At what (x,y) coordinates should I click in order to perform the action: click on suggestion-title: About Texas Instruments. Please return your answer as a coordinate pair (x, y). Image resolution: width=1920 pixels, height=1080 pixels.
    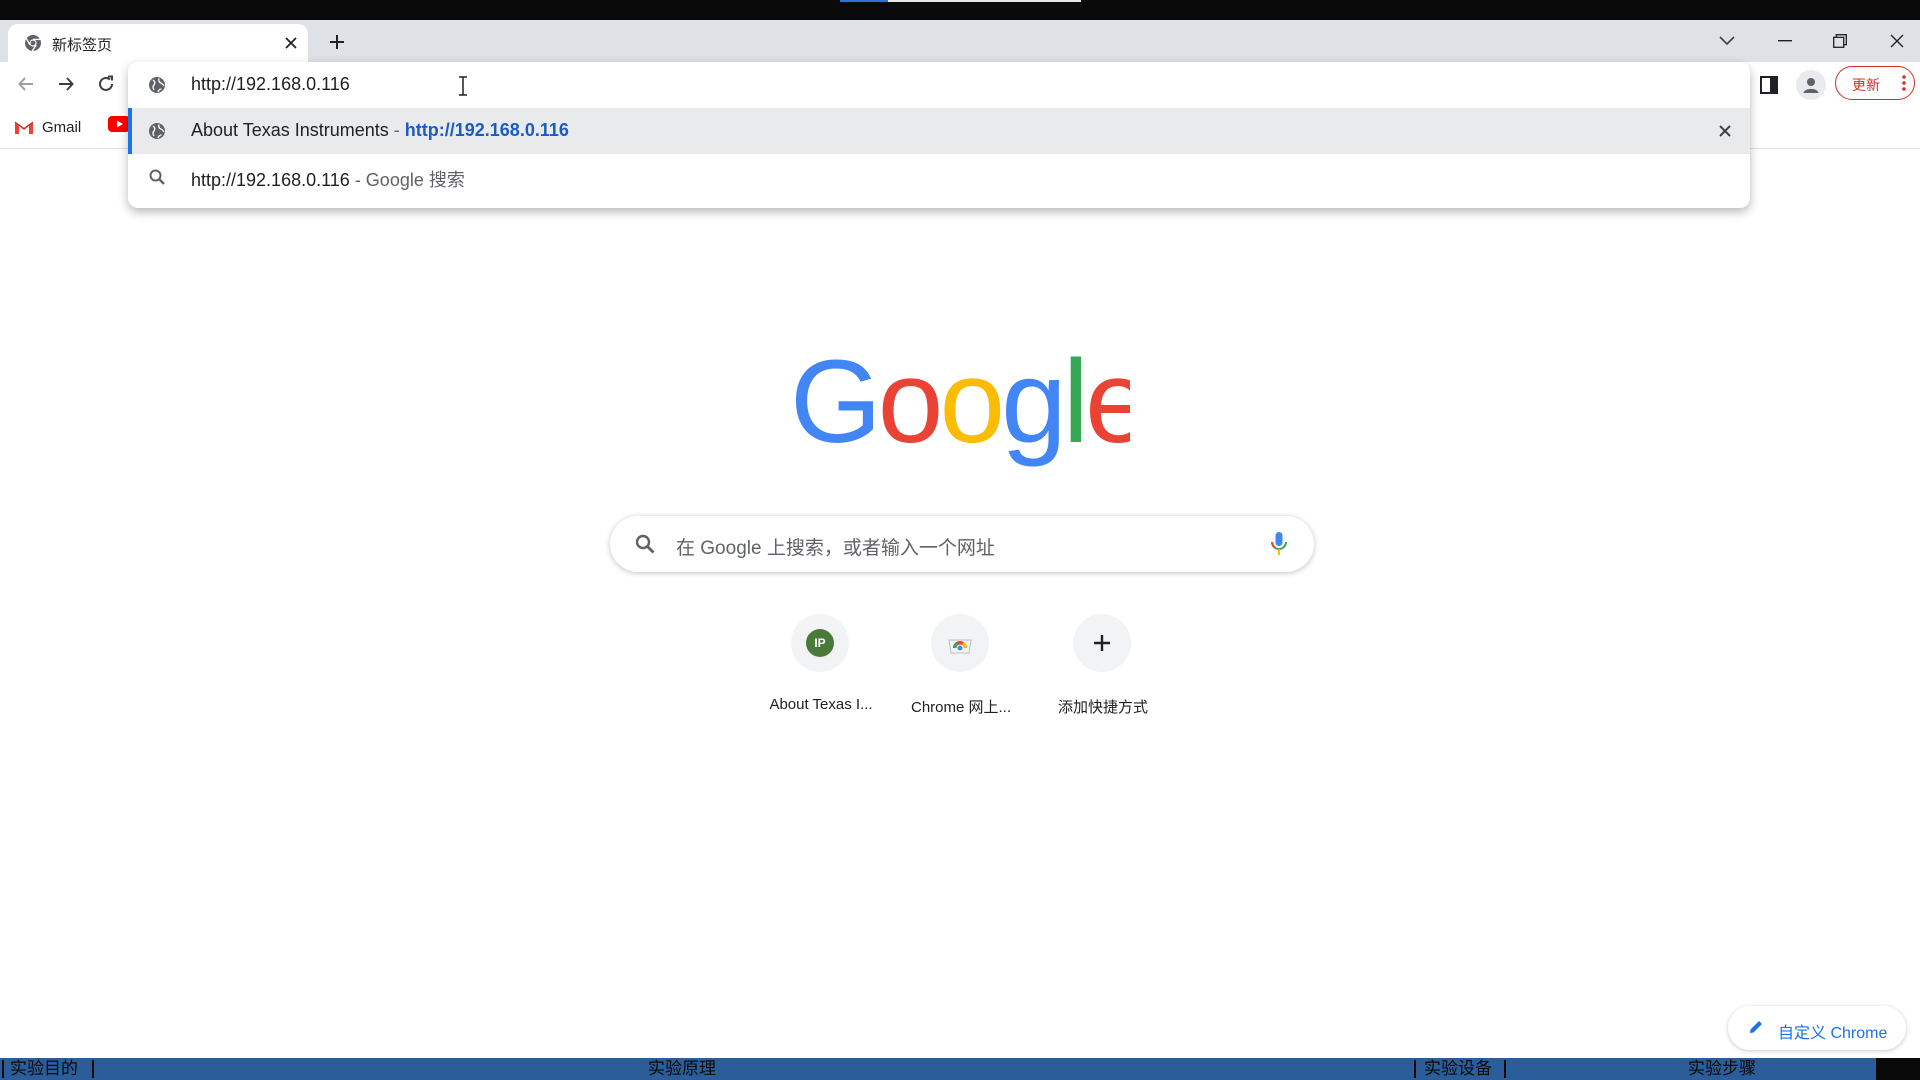
    Looking at the image, I should click on (290, 130).